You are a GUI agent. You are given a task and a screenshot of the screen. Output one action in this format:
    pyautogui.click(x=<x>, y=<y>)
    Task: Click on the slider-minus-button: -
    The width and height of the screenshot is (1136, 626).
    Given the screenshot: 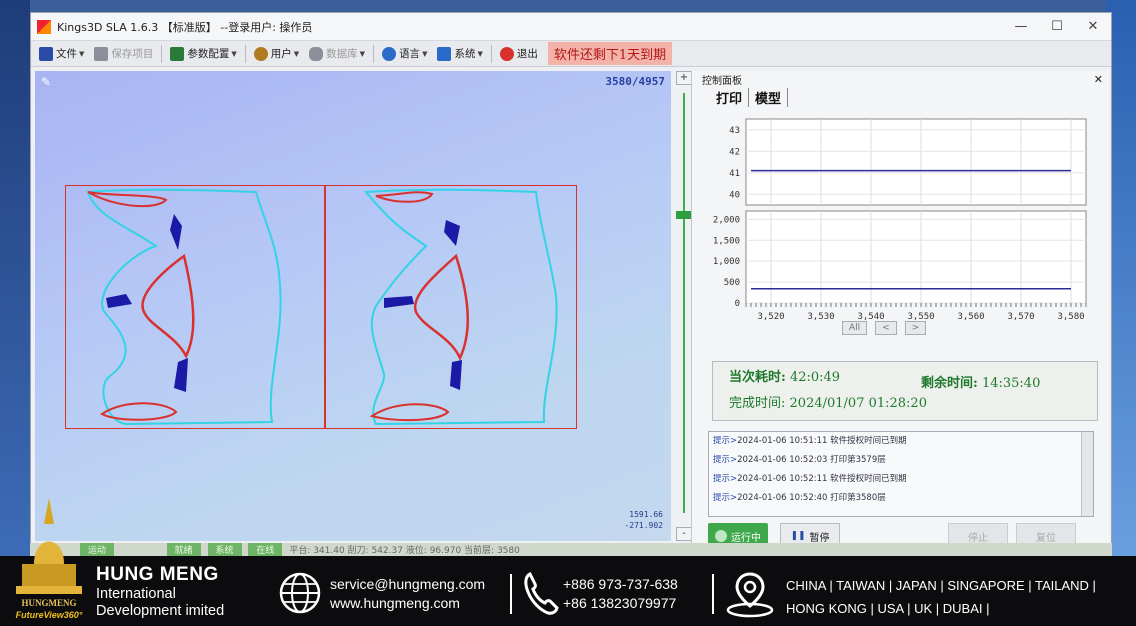 What is the action you would take?
    pyautogui.click(x=684, y=534)
    